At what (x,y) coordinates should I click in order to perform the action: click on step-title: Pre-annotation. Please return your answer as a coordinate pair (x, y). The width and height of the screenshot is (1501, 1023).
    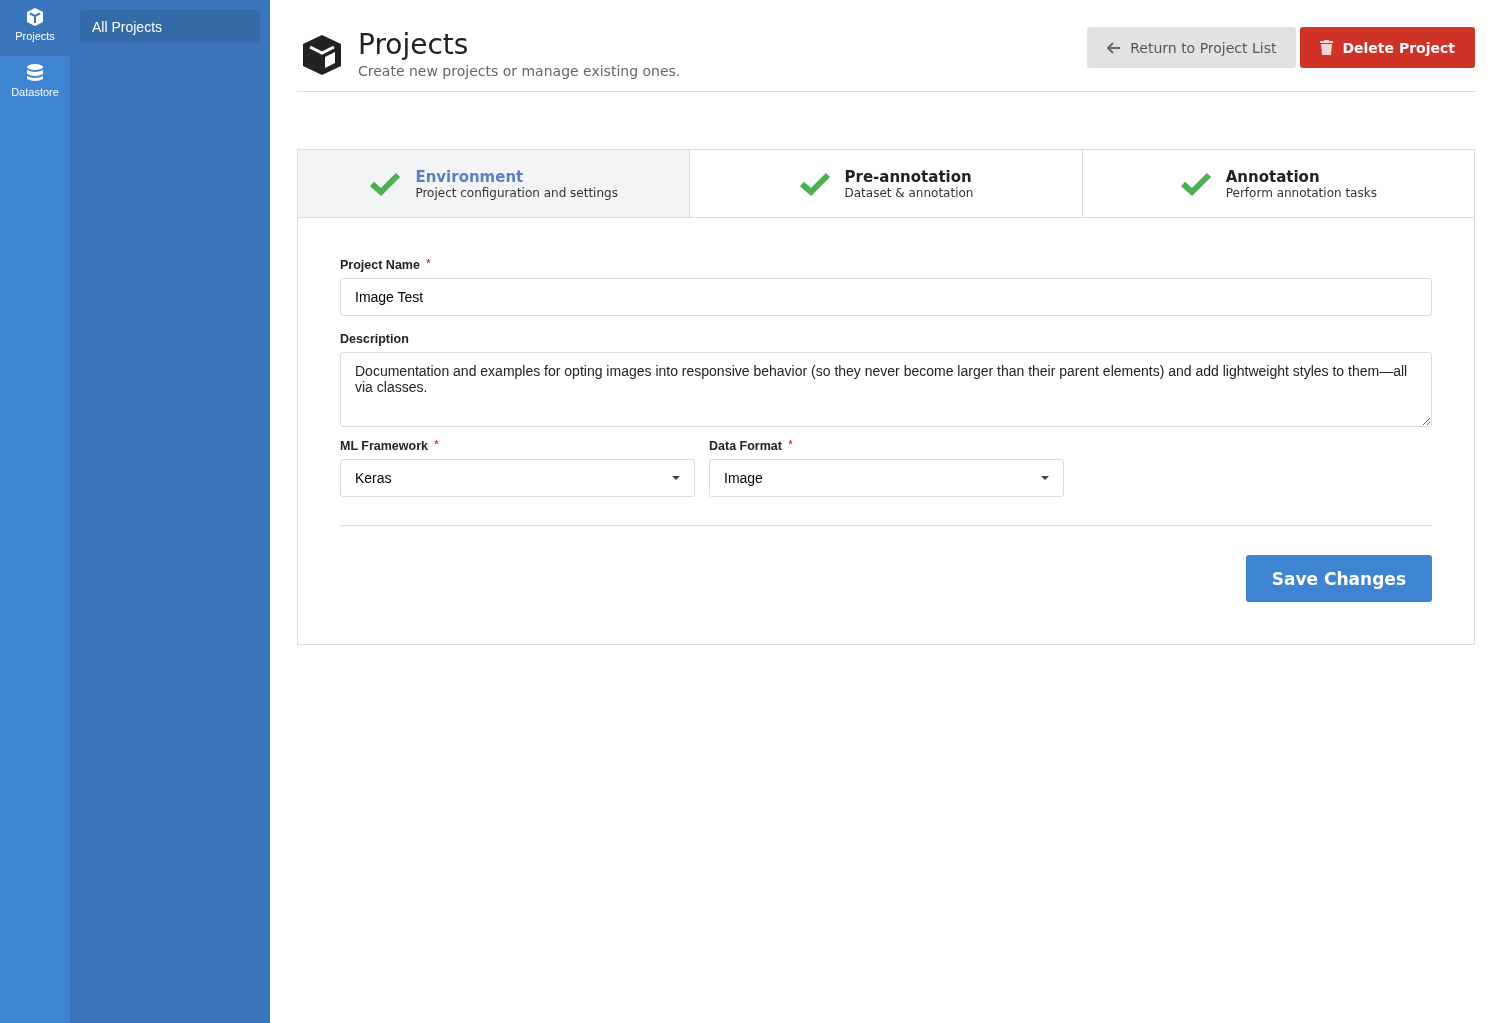
    Looking at the image, I should click on (908, 176).